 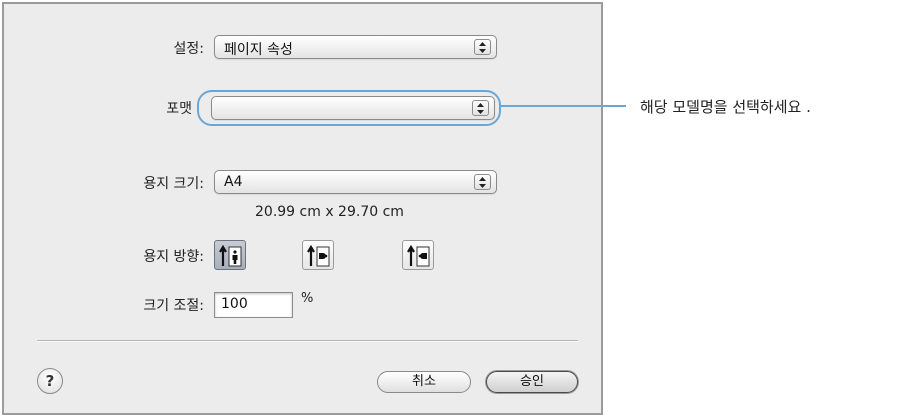 What do you see at coordinates (329, 212) in the screenshot?
I see `paper-dimensions-text: 20.99 cm x 29.70 cm` at bounding box center [329, 212].